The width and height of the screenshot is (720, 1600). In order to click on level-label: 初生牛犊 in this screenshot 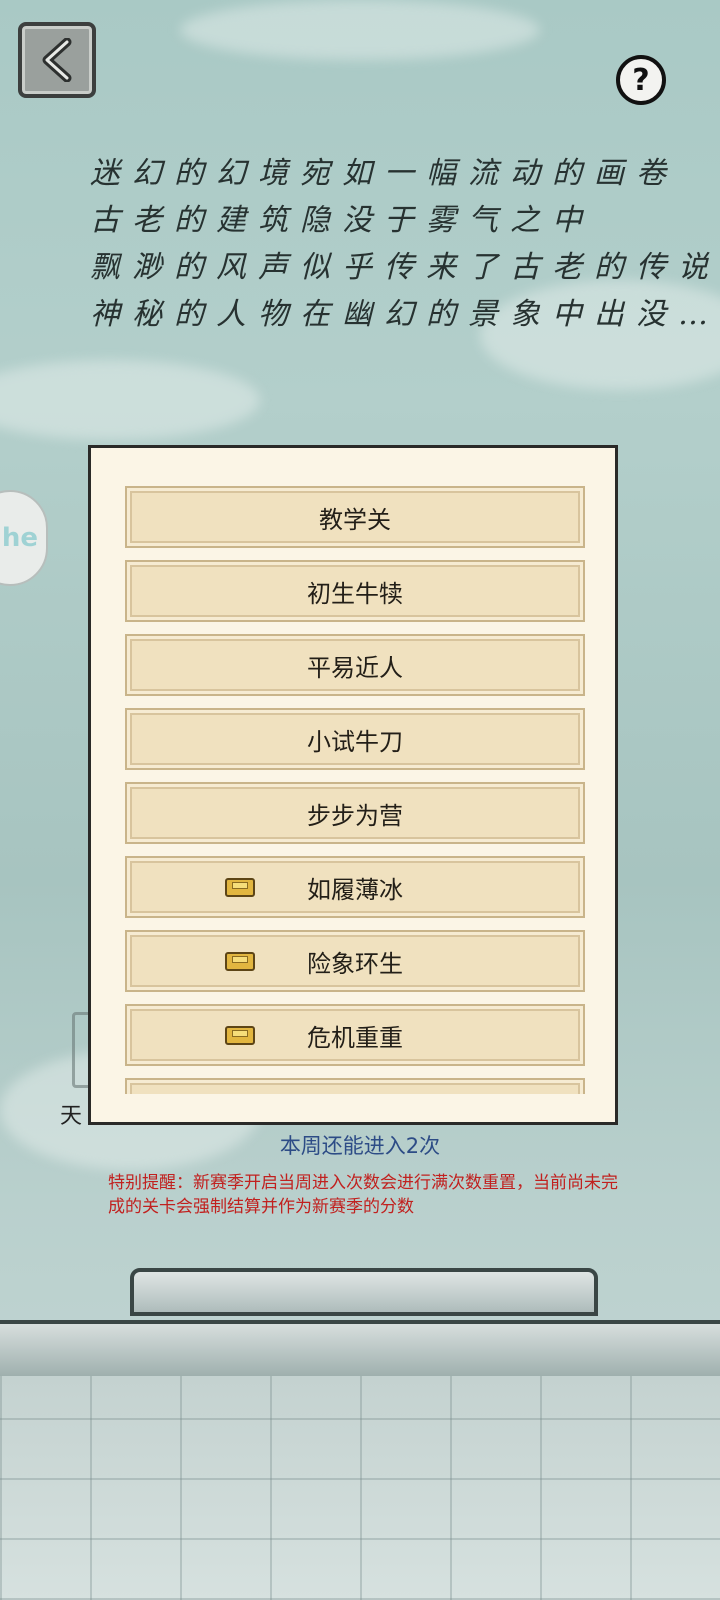, I will do `click(355, 593)`.